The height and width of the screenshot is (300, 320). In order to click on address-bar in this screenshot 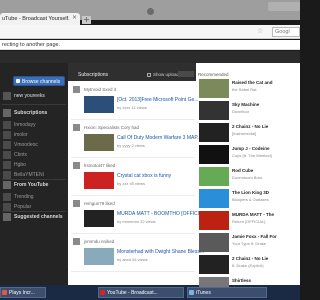, I will do `click(150, 32)`.